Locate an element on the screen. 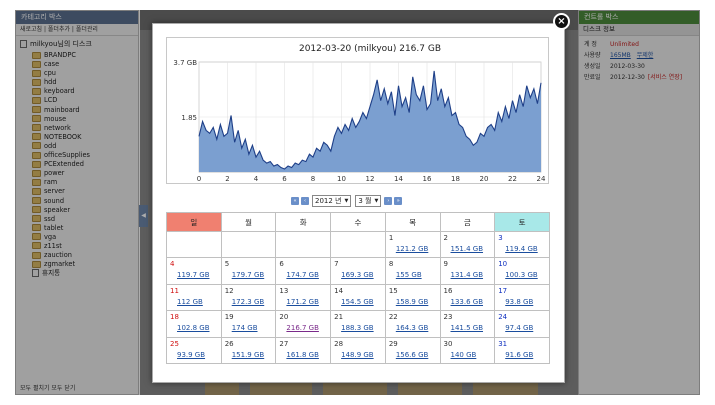 The image size is (715, 405). x-tick-label: 22 is located at coordinates (512, 179).